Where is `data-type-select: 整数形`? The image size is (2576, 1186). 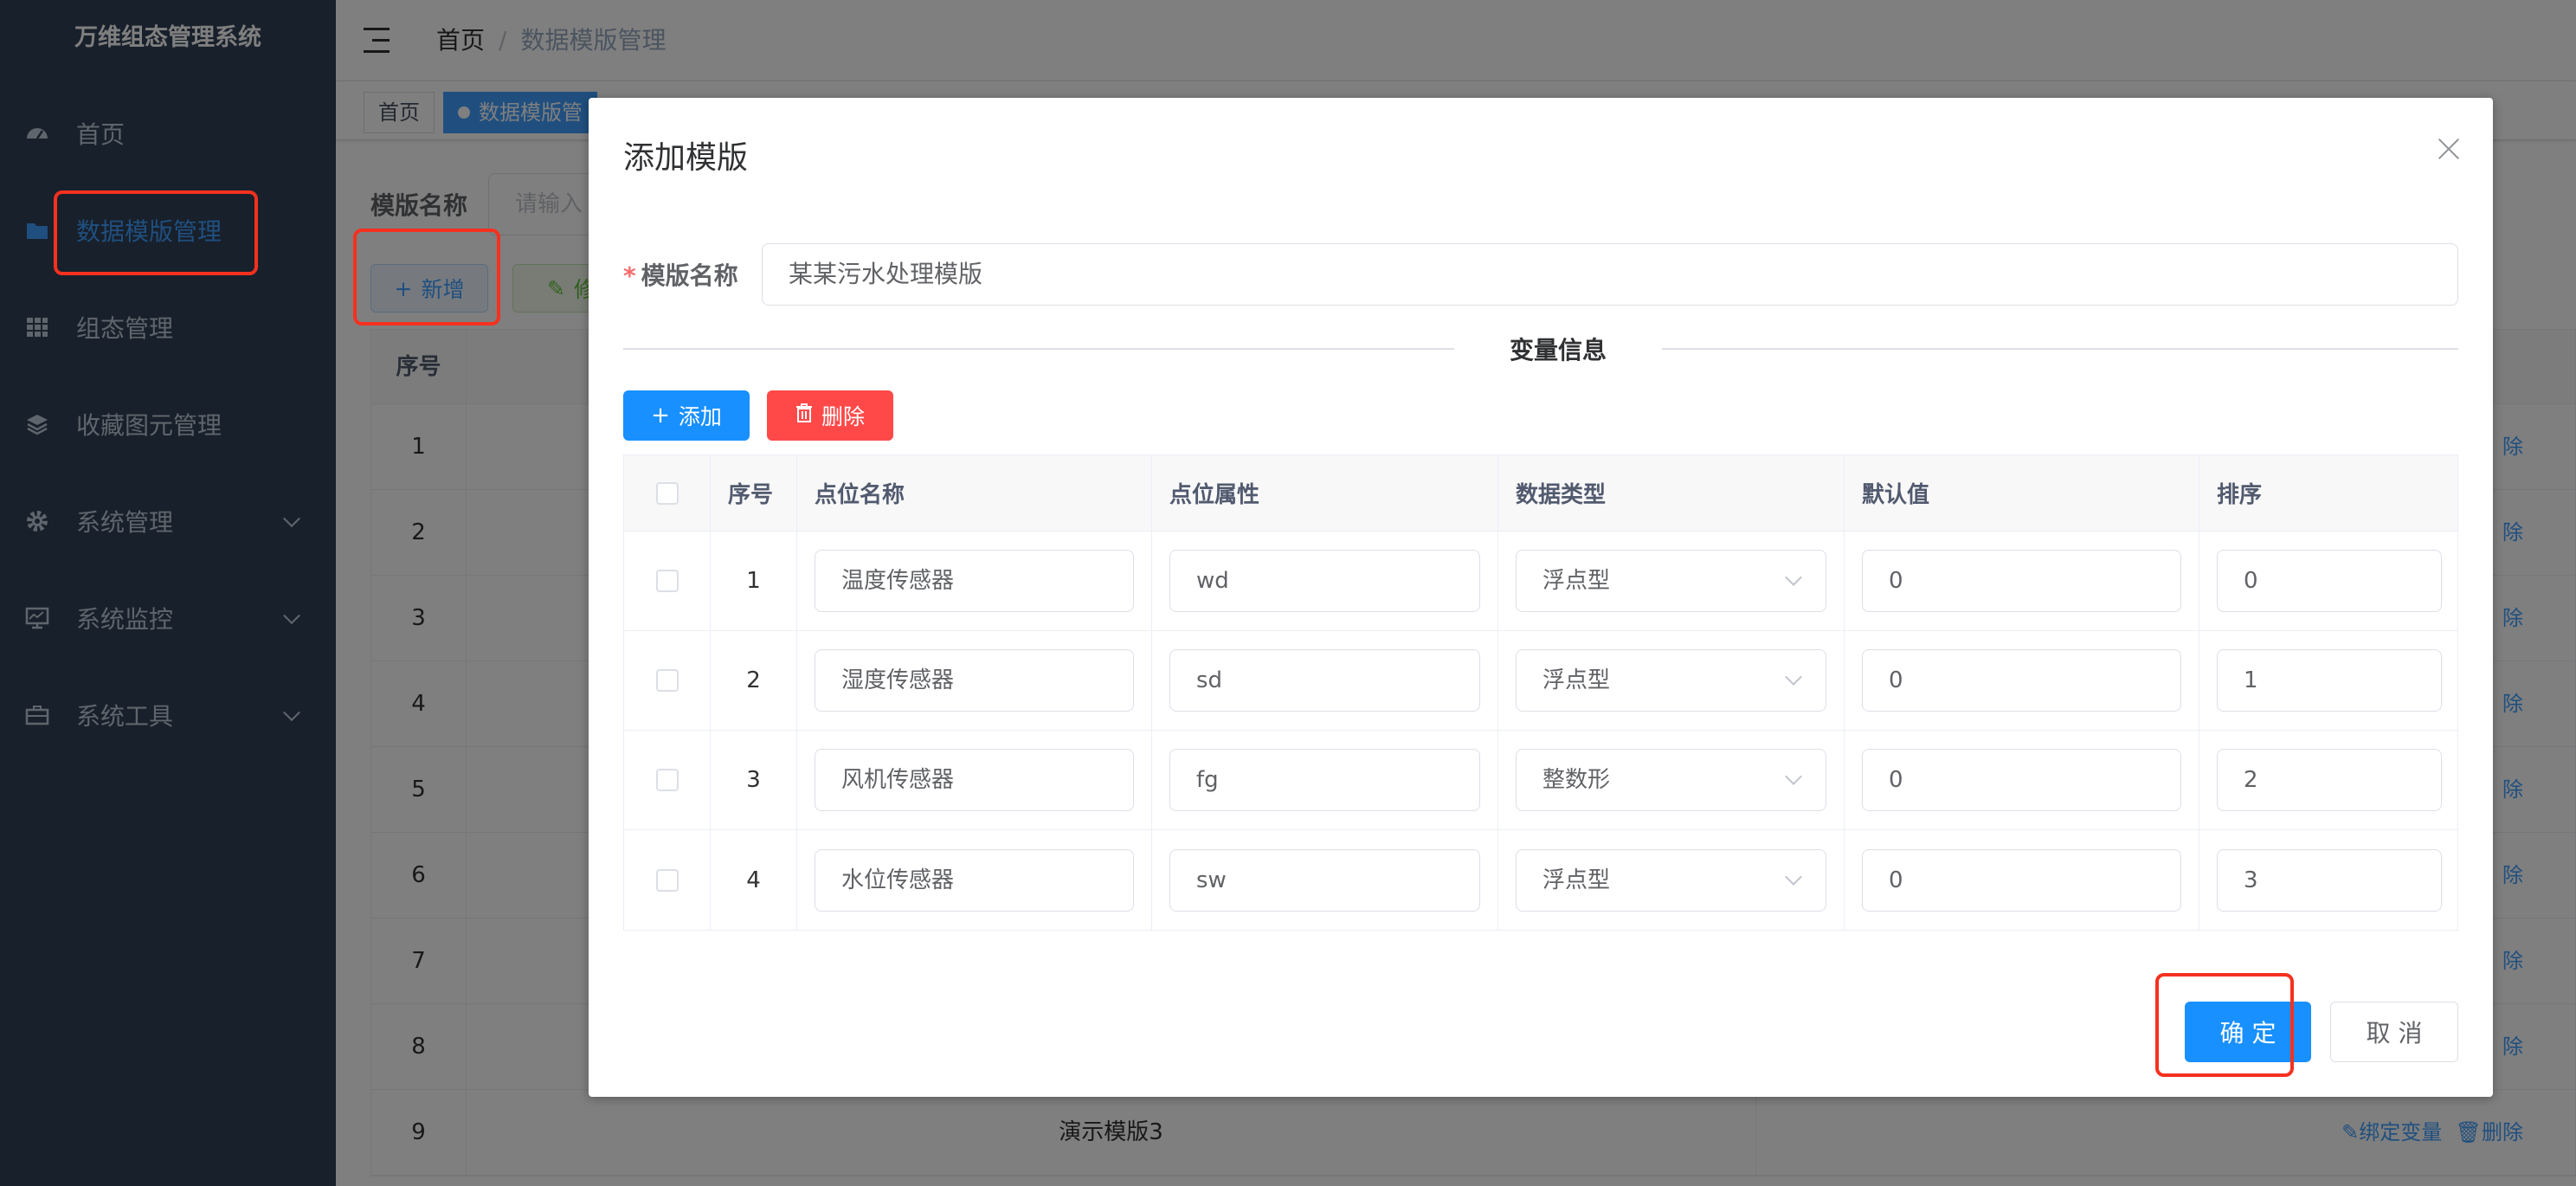
data-type-select: 整数形 is located at coordinates (1671, 780).